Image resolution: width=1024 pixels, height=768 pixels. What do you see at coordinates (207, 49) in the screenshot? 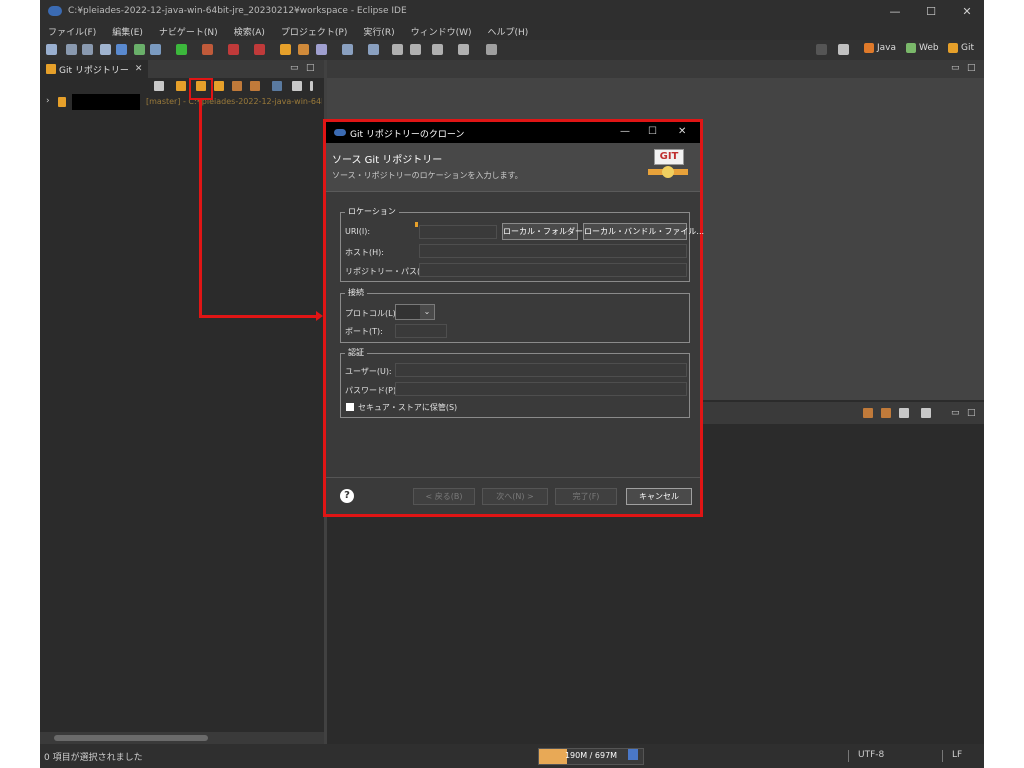
I see `coverage-icon` at bounding box center [207, 49].